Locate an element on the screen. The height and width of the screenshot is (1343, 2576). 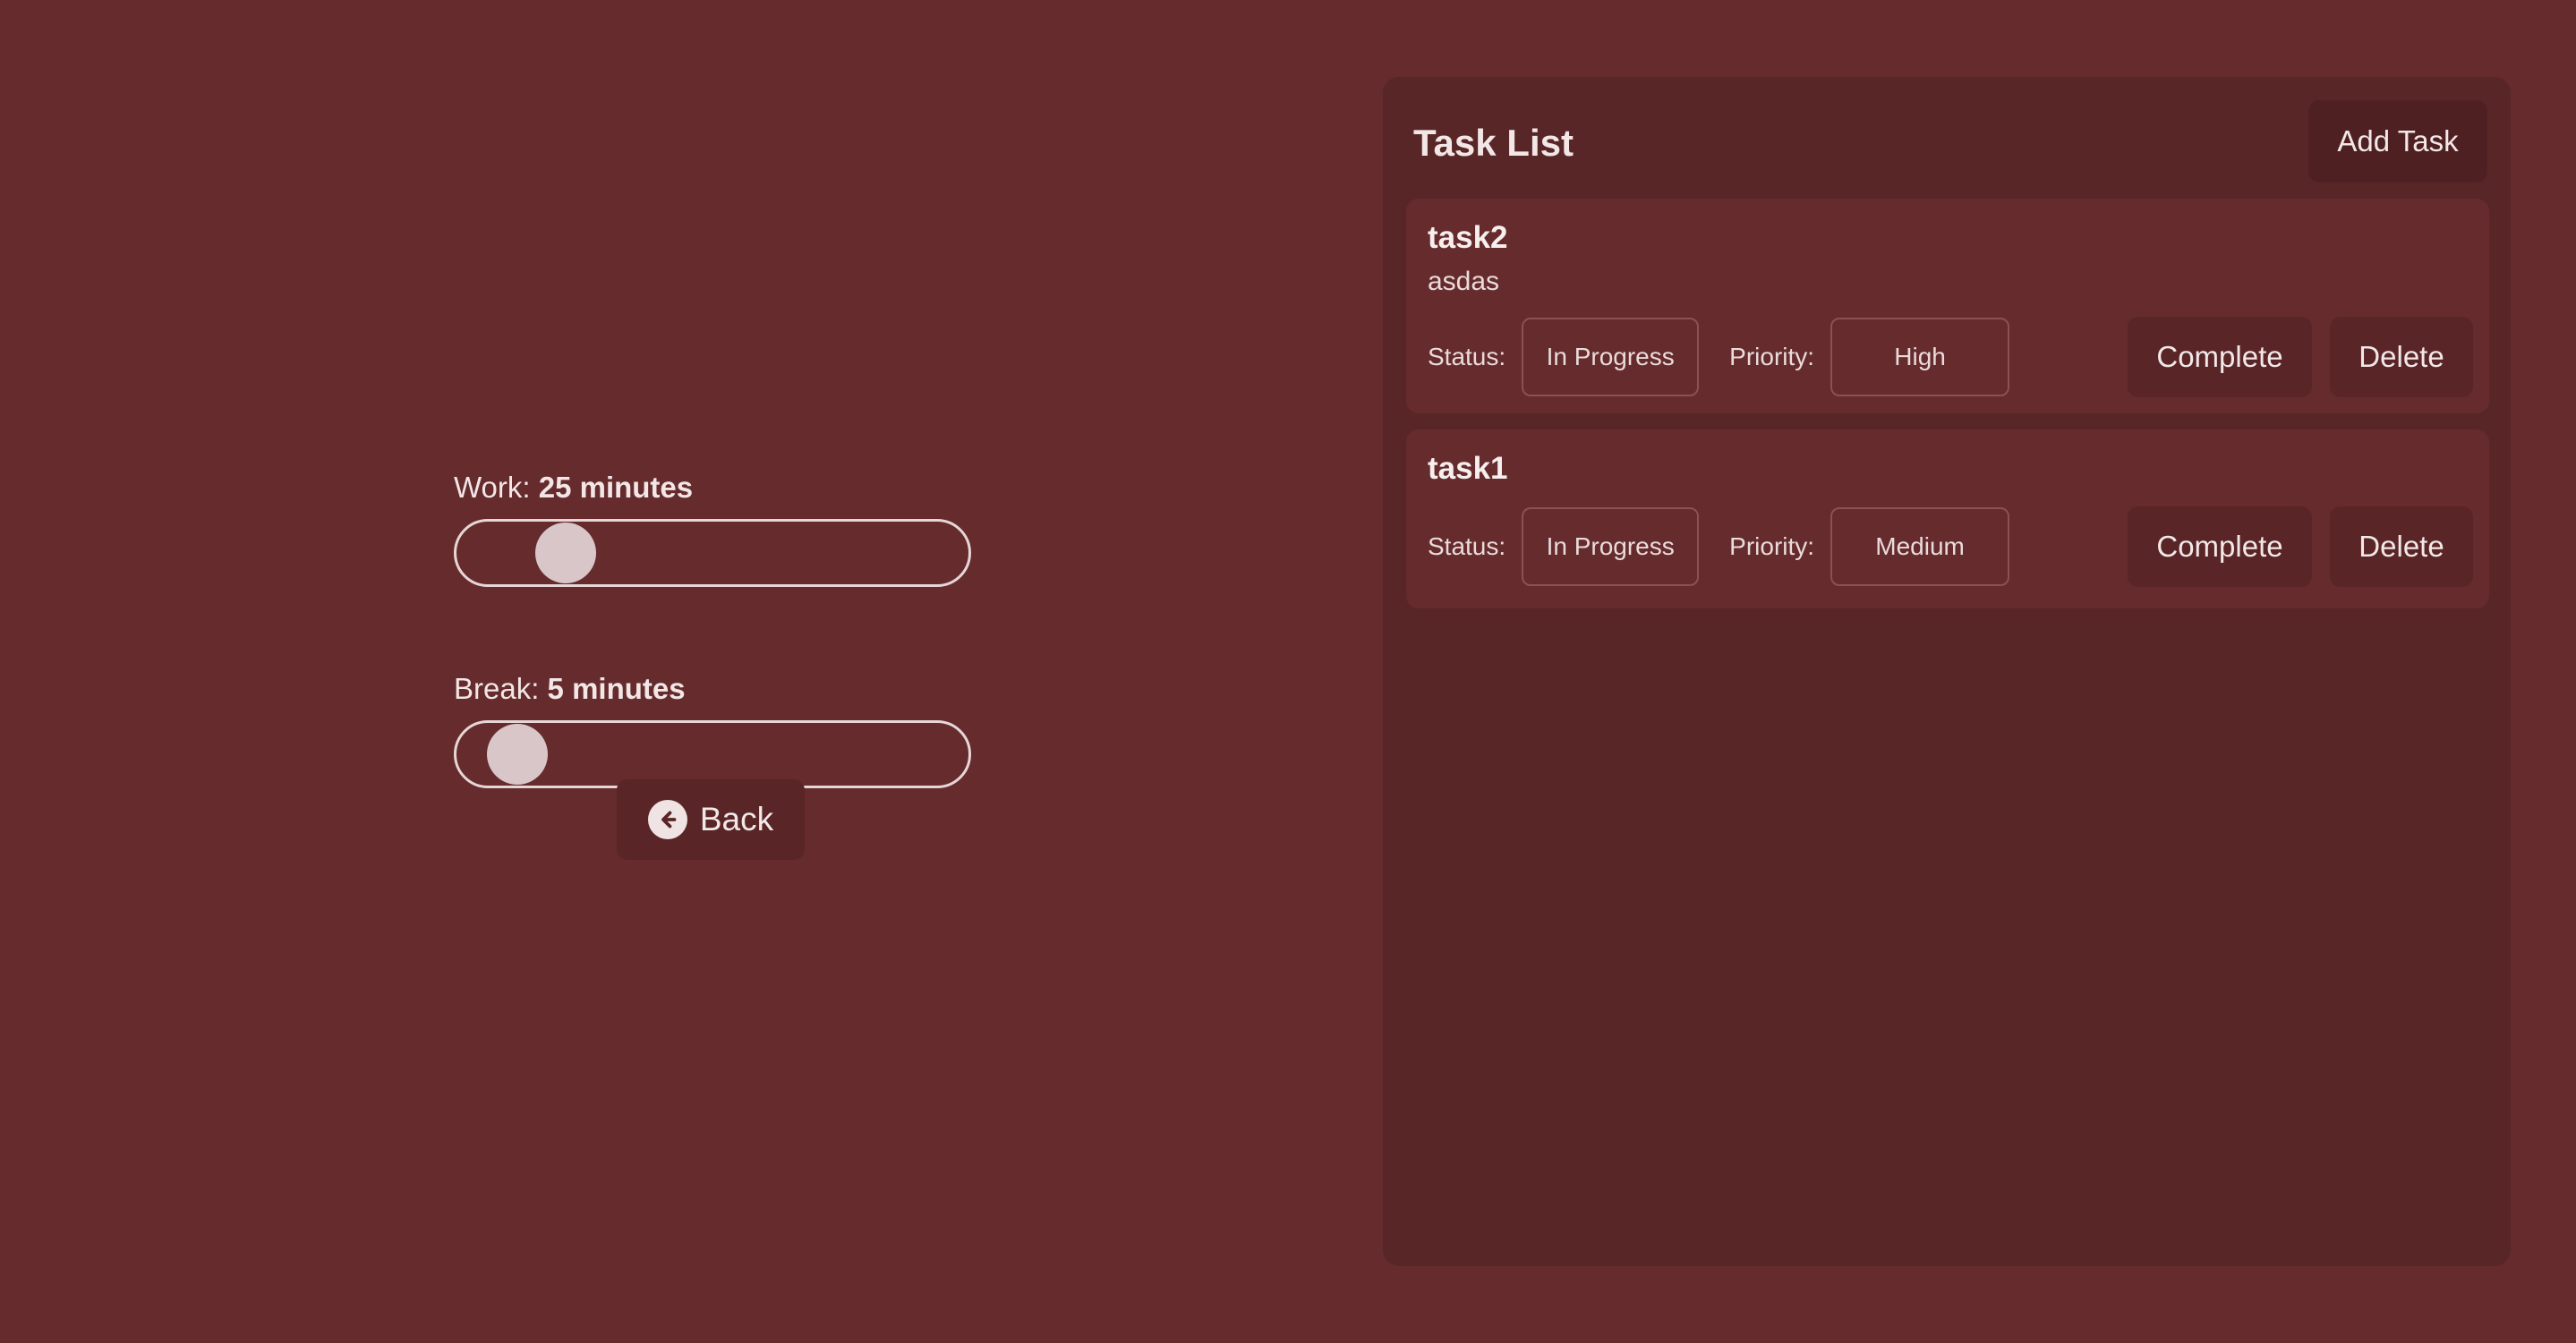
priority-select: High is located at coordinates (1920, 357).